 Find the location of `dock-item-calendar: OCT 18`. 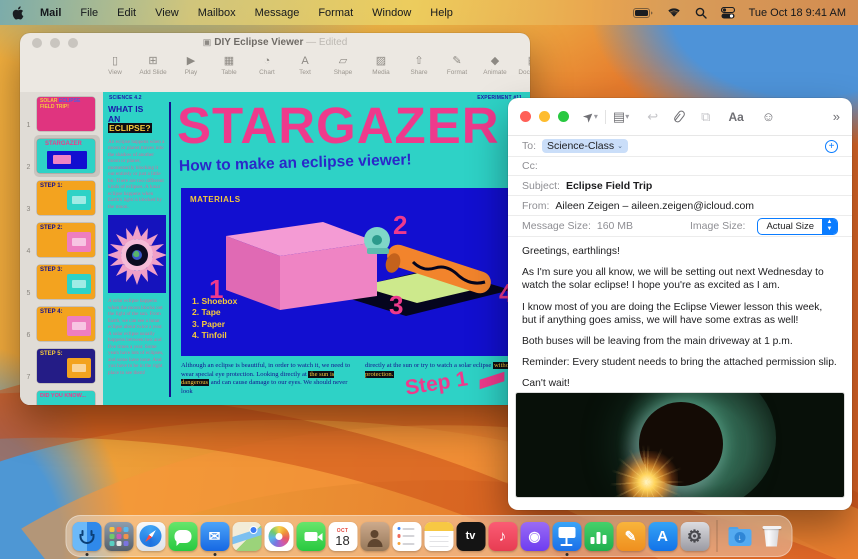

dock-item-calendar: OCT 18 is located at coordinates (343, 536).